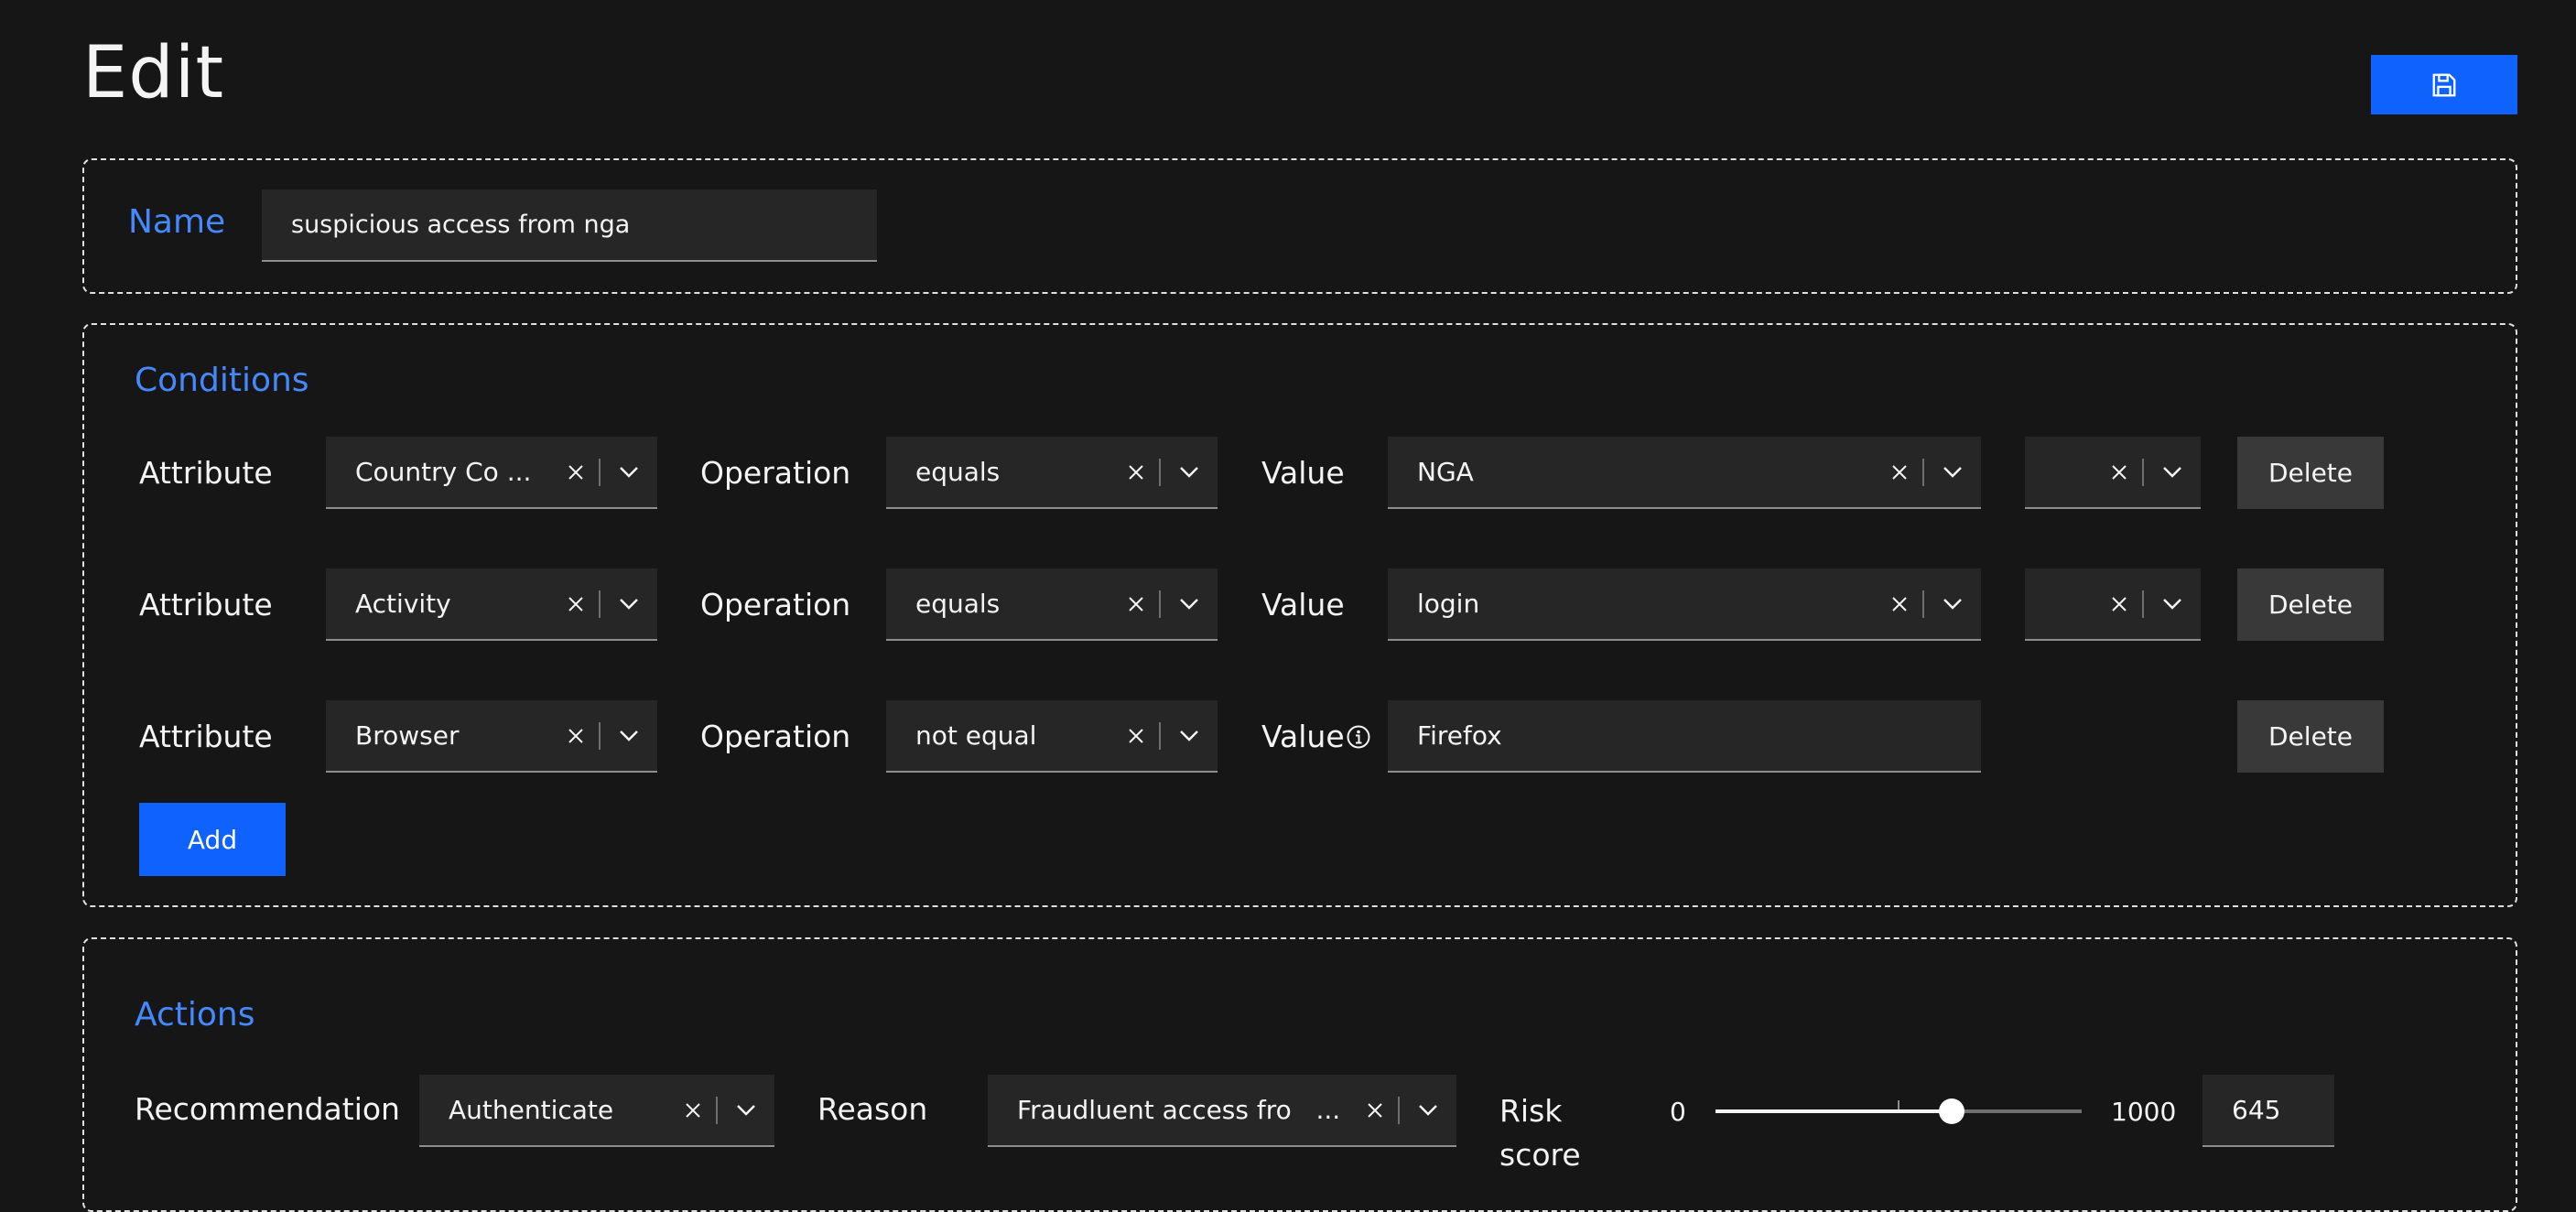 The image size is (2576, 1212). What do you see at coordinates (461, 225) in the screenshot?
I see `name-input-value: suspicious access from nga` at bounding box center [461, 225].